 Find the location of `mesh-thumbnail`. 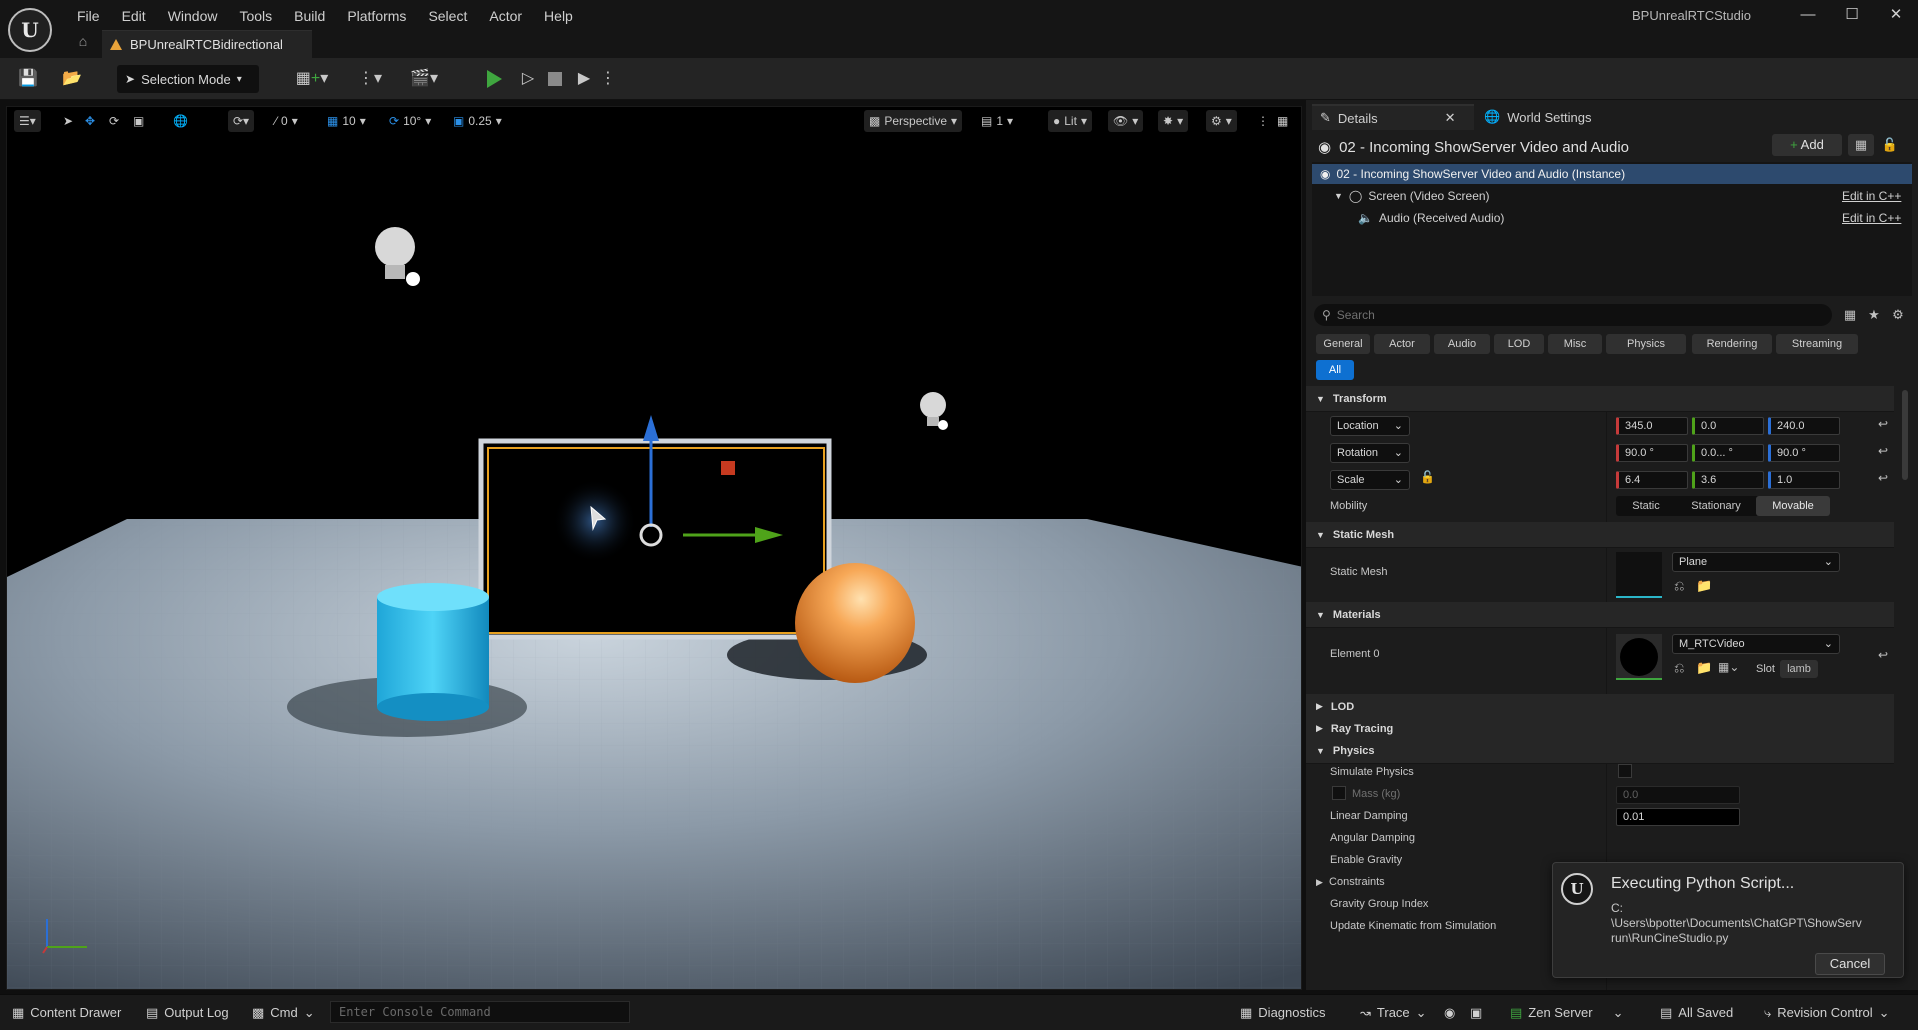

mesh-thumbnail is located at coordinates (1639, 575).